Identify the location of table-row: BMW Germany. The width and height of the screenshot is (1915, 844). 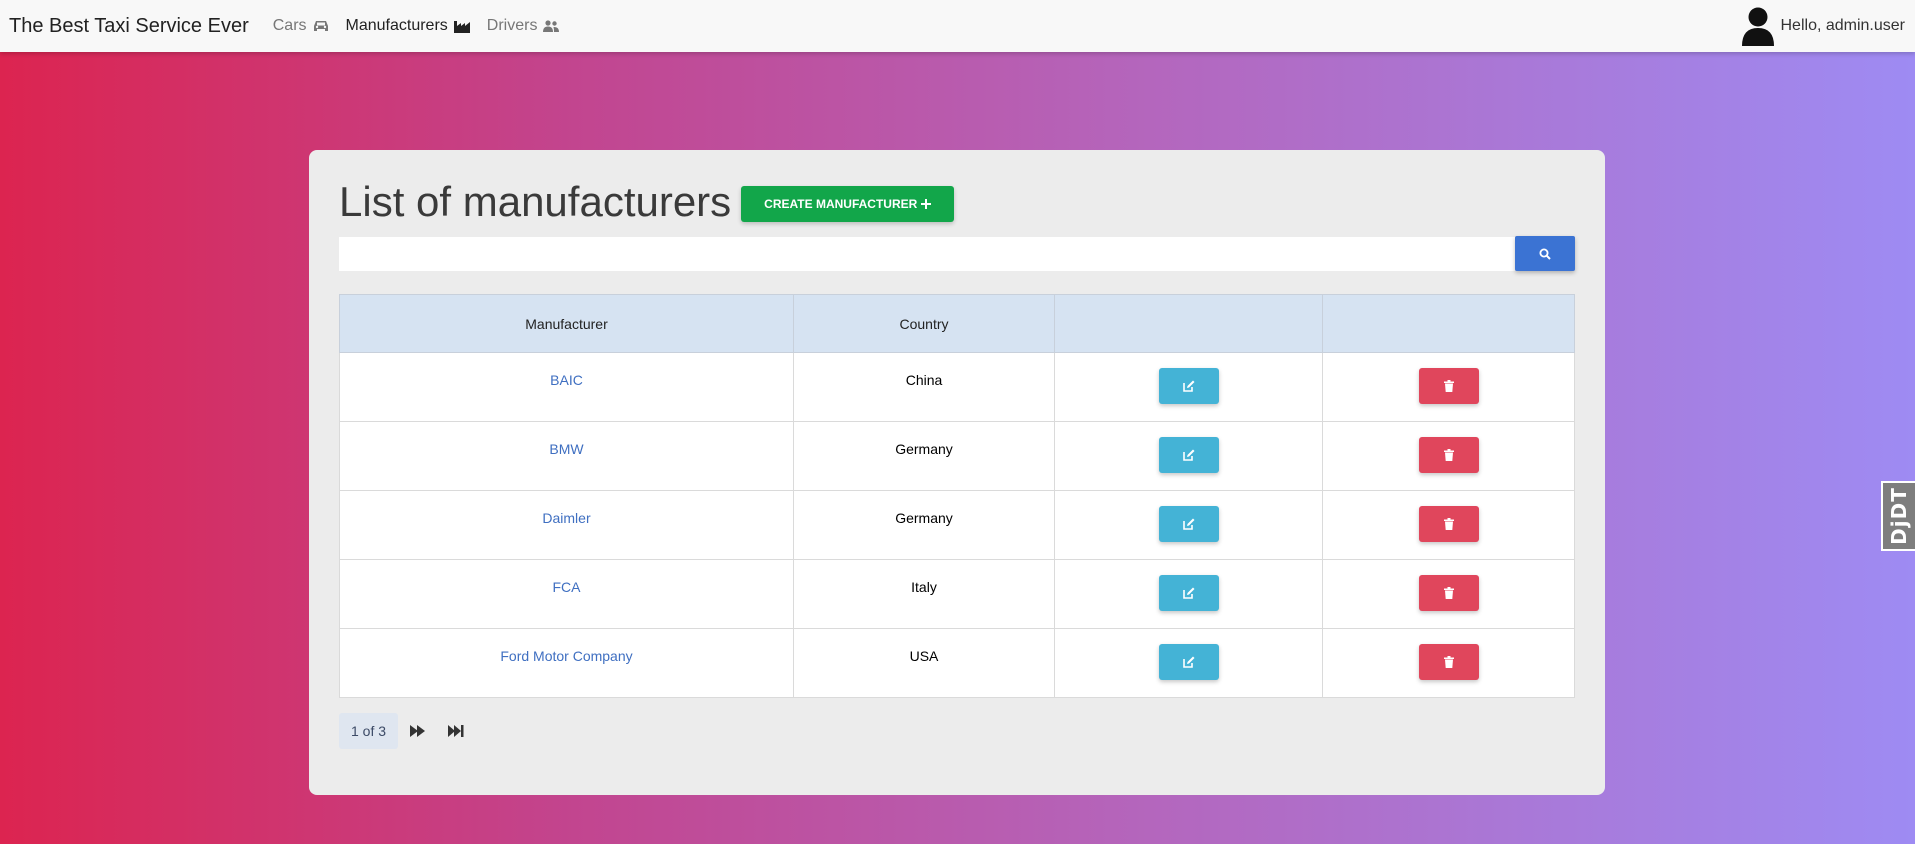
(957, 456).